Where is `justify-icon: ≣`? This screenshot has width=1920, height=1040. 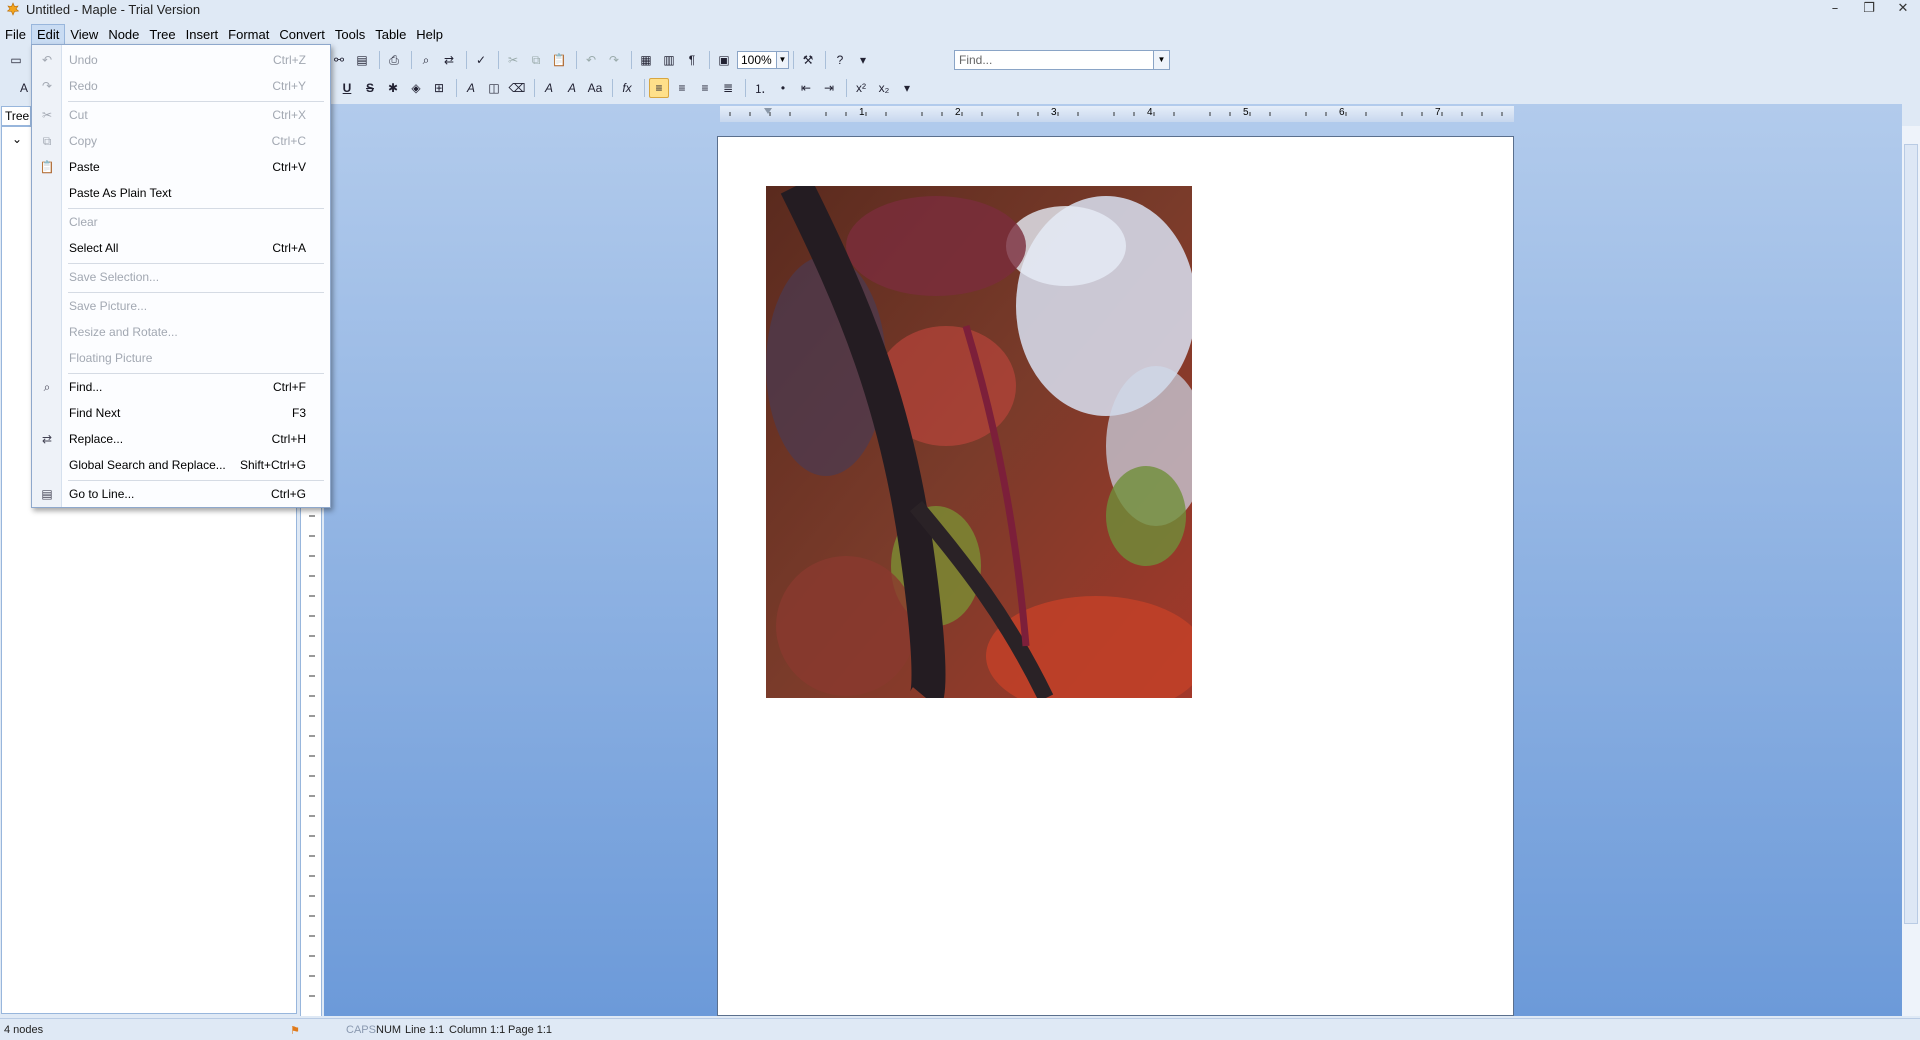
justify-icon: ≣ is located at coordinates (728, 88).